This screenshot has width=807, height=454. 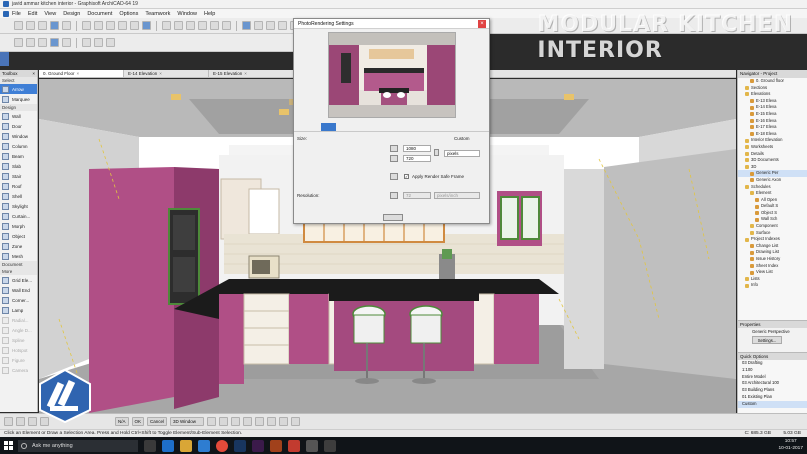 I want to click on resolution-field: 72, so click(x=417, y=195).